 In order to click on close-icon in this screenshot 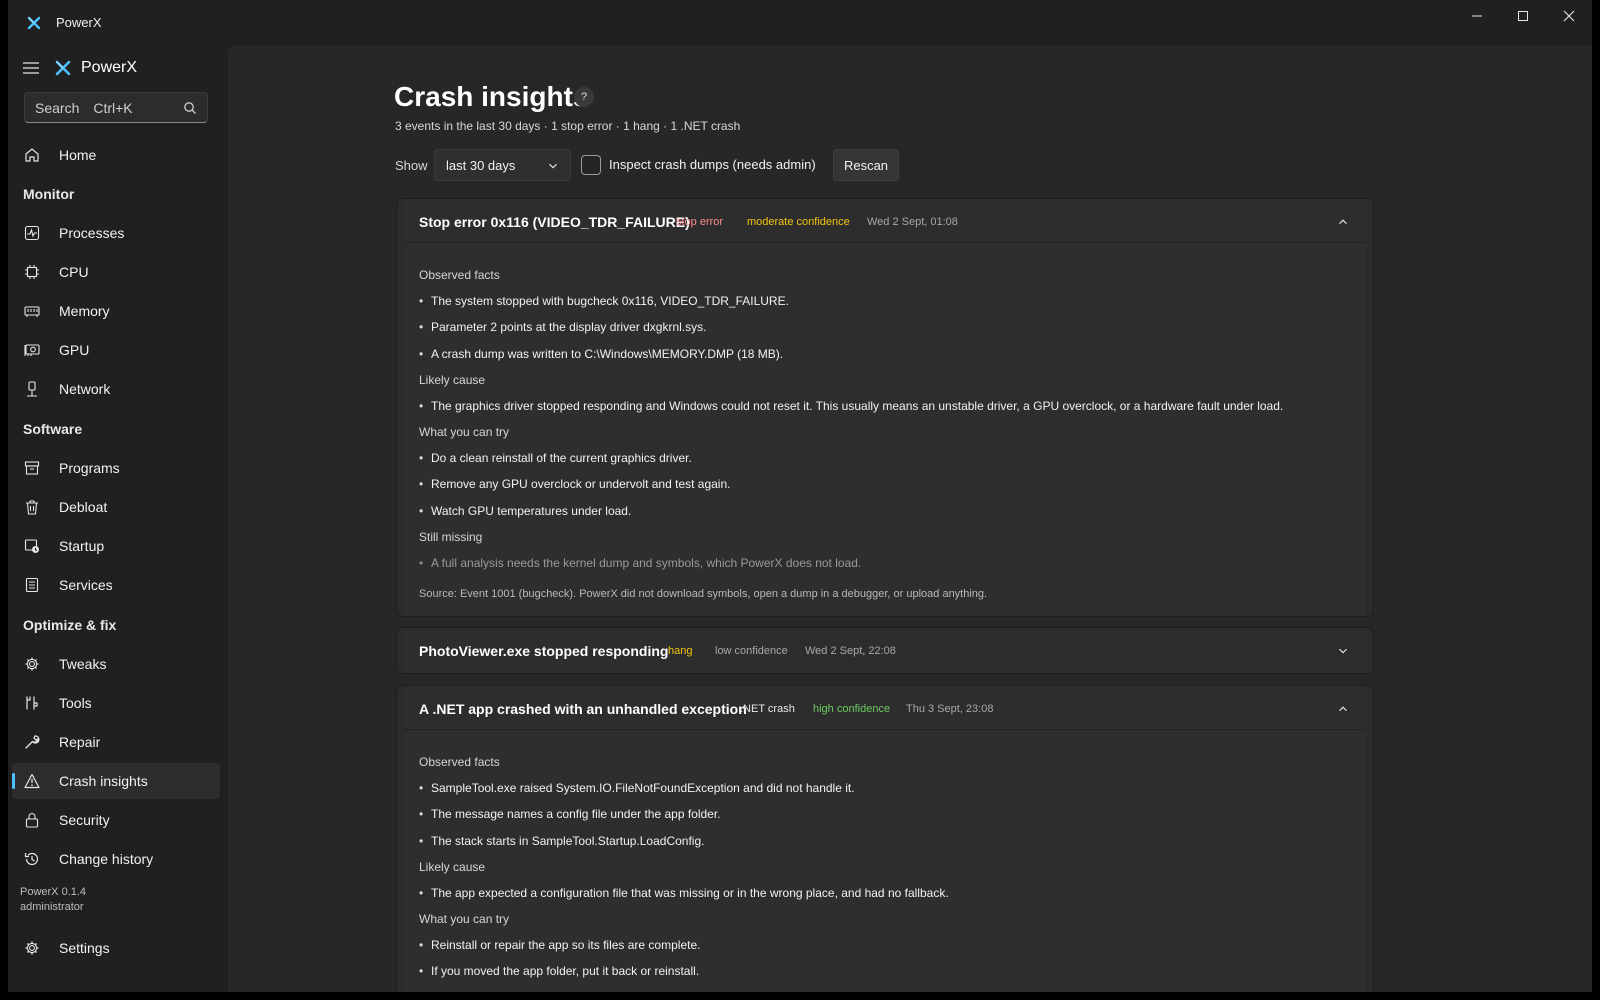, I will do `click(1569, 16)`.